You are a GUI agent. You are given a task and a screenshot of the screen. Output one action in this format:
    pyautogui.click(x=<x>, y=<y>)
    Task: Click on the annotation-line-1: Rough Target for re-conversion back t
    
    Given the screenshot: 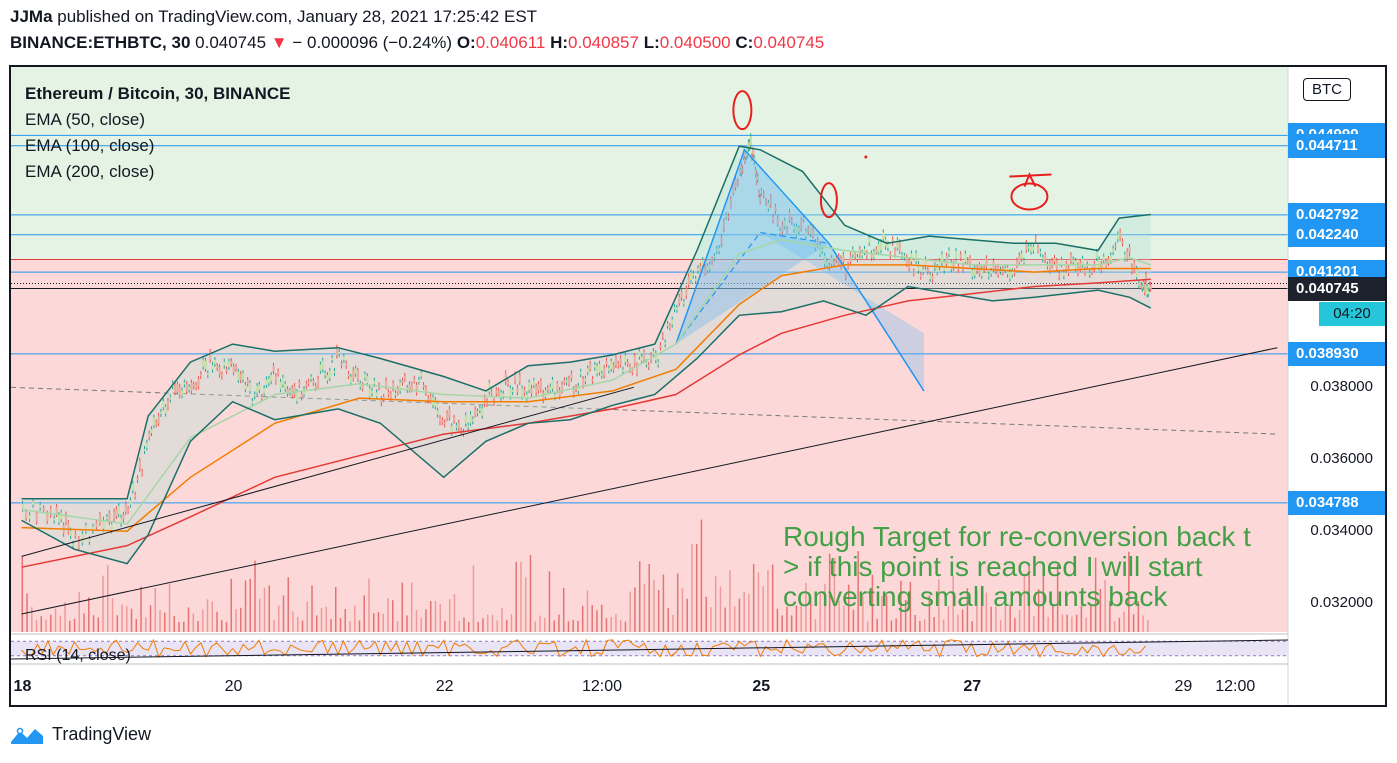 What is the action you would take?
    pyautogui.click(x=1017, y=536)
    